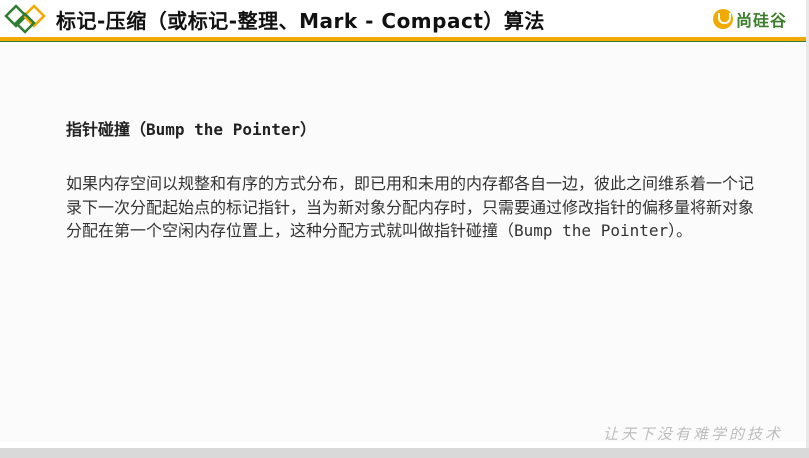 The image size is (809, 458). What do you see at coordinates (191, 129) in the screenshot?
I see `section-heading: 指针碰撞（Bump the Pointer）` at bounding box center [191, 129].